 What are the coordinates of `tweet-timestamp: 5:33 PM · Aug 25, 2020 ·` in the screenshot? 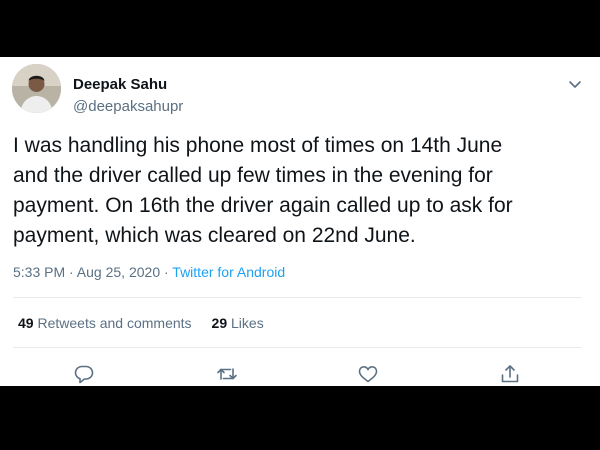 It's located at (92, 272).